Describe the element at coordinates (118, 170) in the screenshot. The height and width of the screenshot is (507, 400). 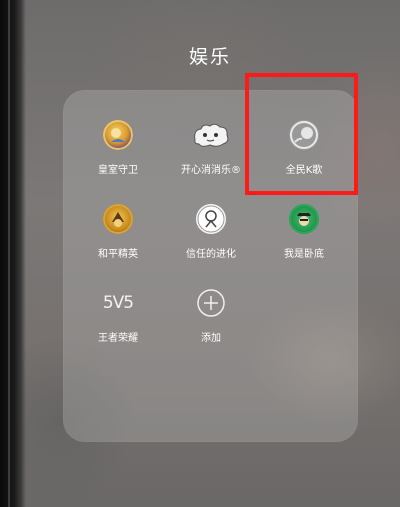
I see `app-label: 皇室守卫` at that location.